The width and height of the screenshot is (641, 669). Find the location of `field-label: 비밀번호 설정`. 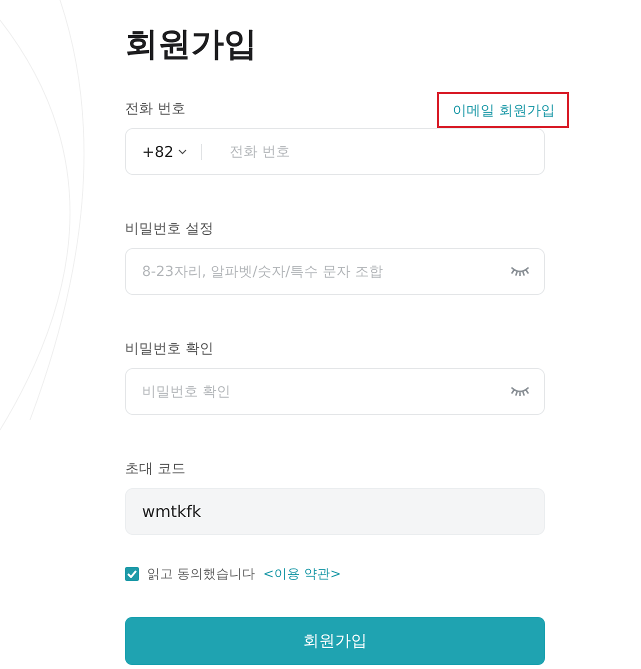

field-label: 비밀번호 설정 is located at coordinates (169, 229).